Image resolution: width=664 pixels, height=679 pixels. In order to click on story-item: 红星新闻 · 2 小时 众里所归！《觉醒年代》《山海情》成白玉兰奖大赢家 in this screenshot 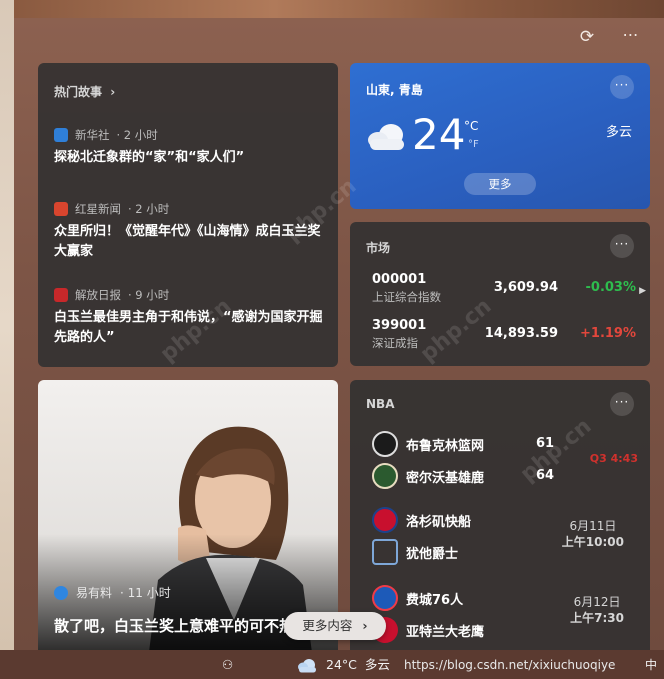, I will do `click(189, 231)`.